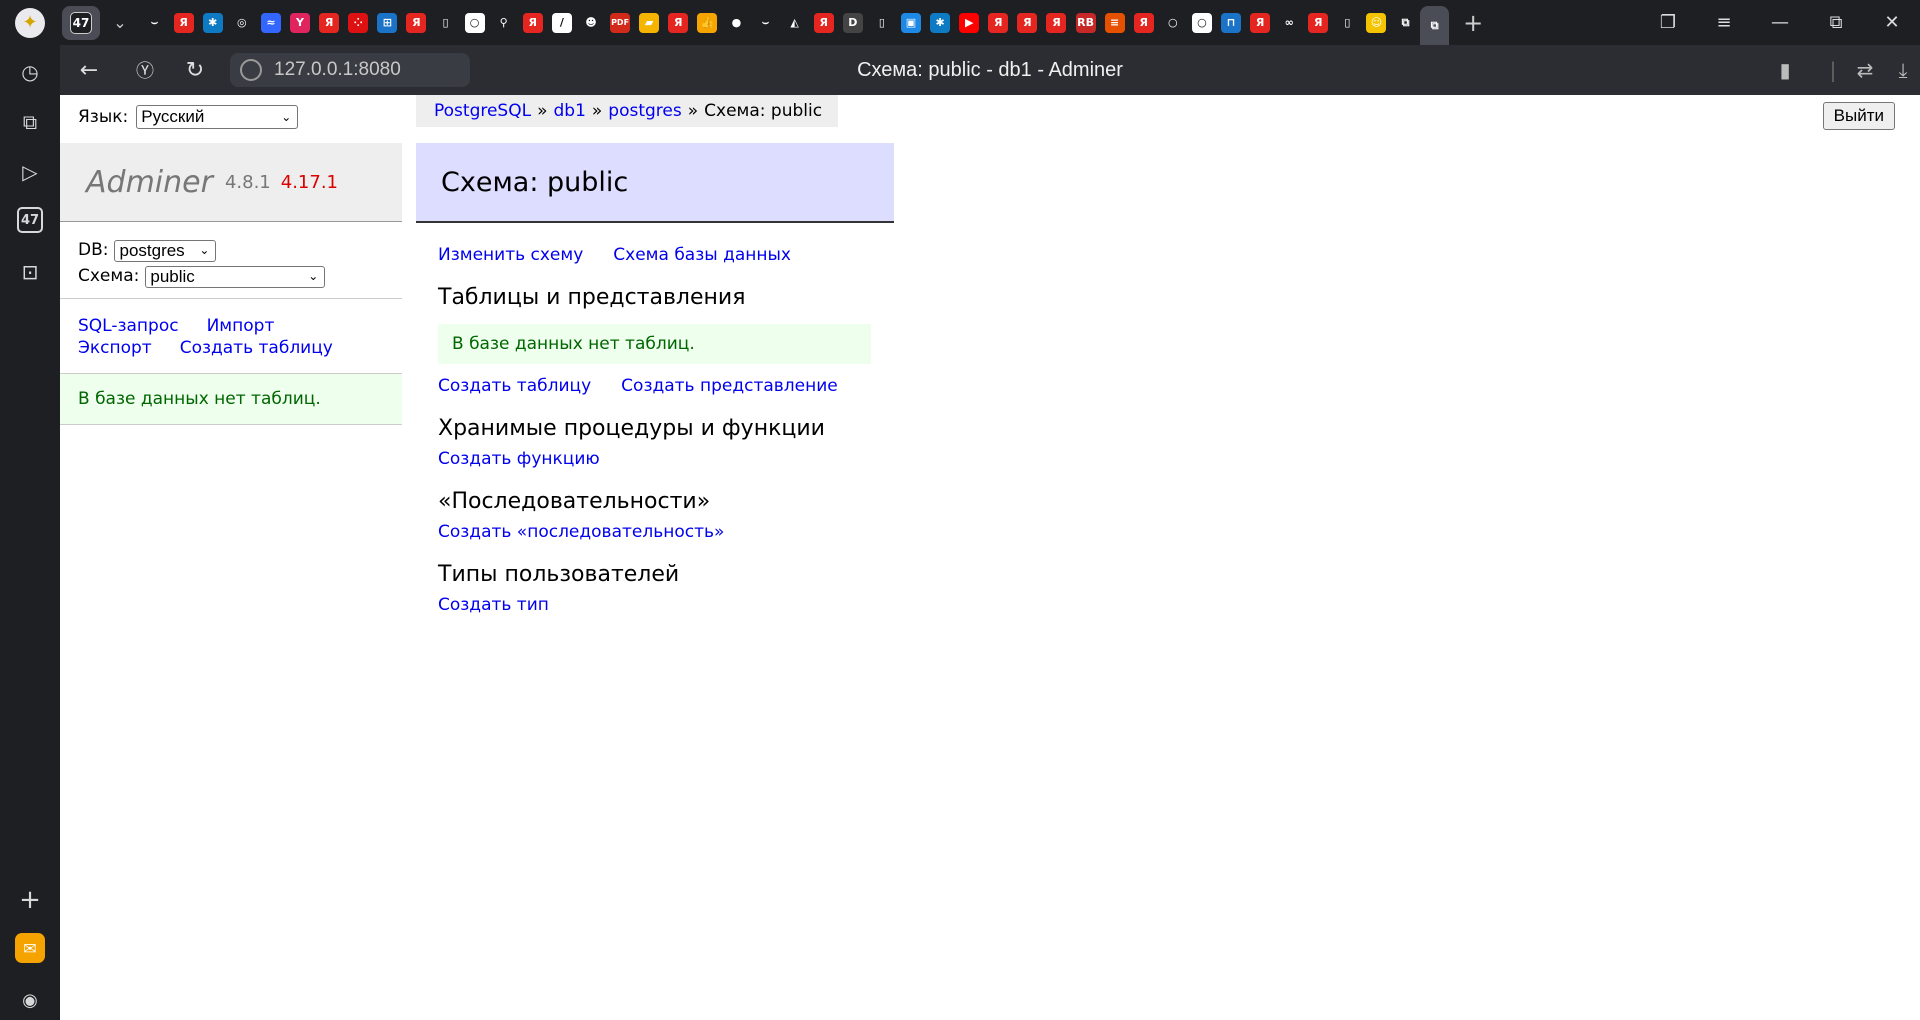  I want to click on pinned-tab: ≡, so click(1114, 23).